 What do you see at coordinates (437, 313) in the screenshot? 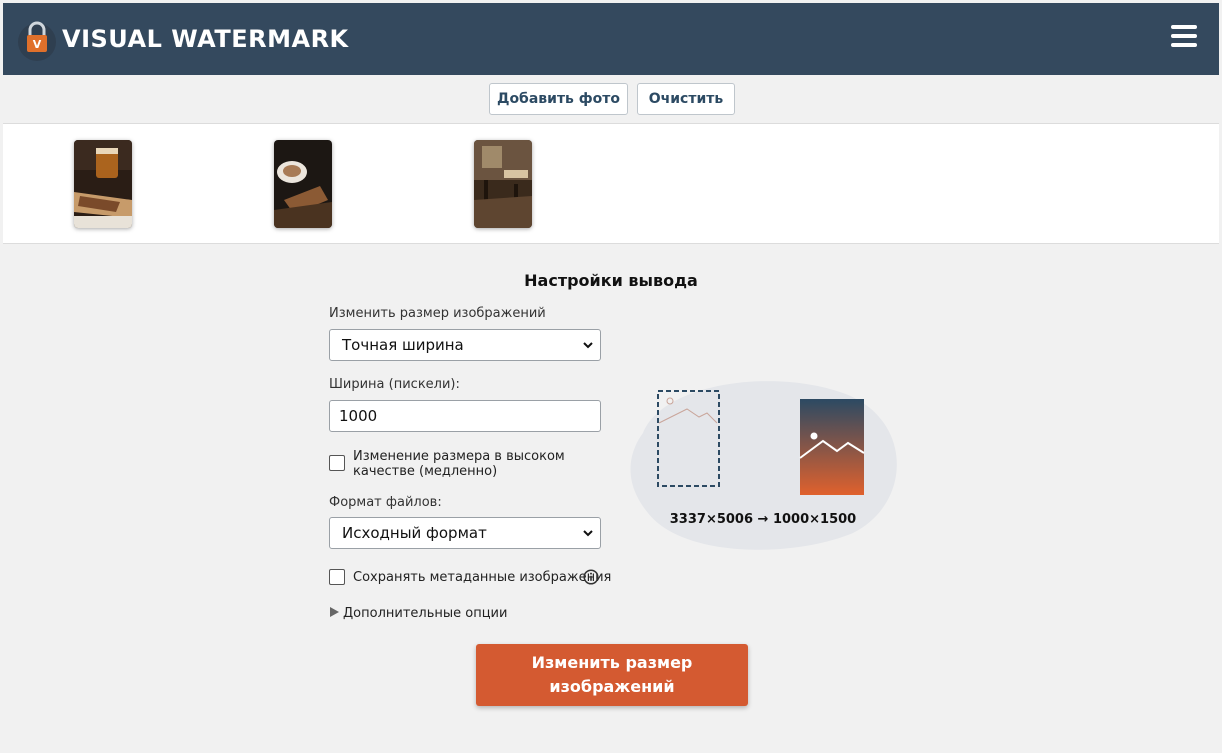
I see `resize-label: Изменить размер изображений` at bounding box center [437, 313].